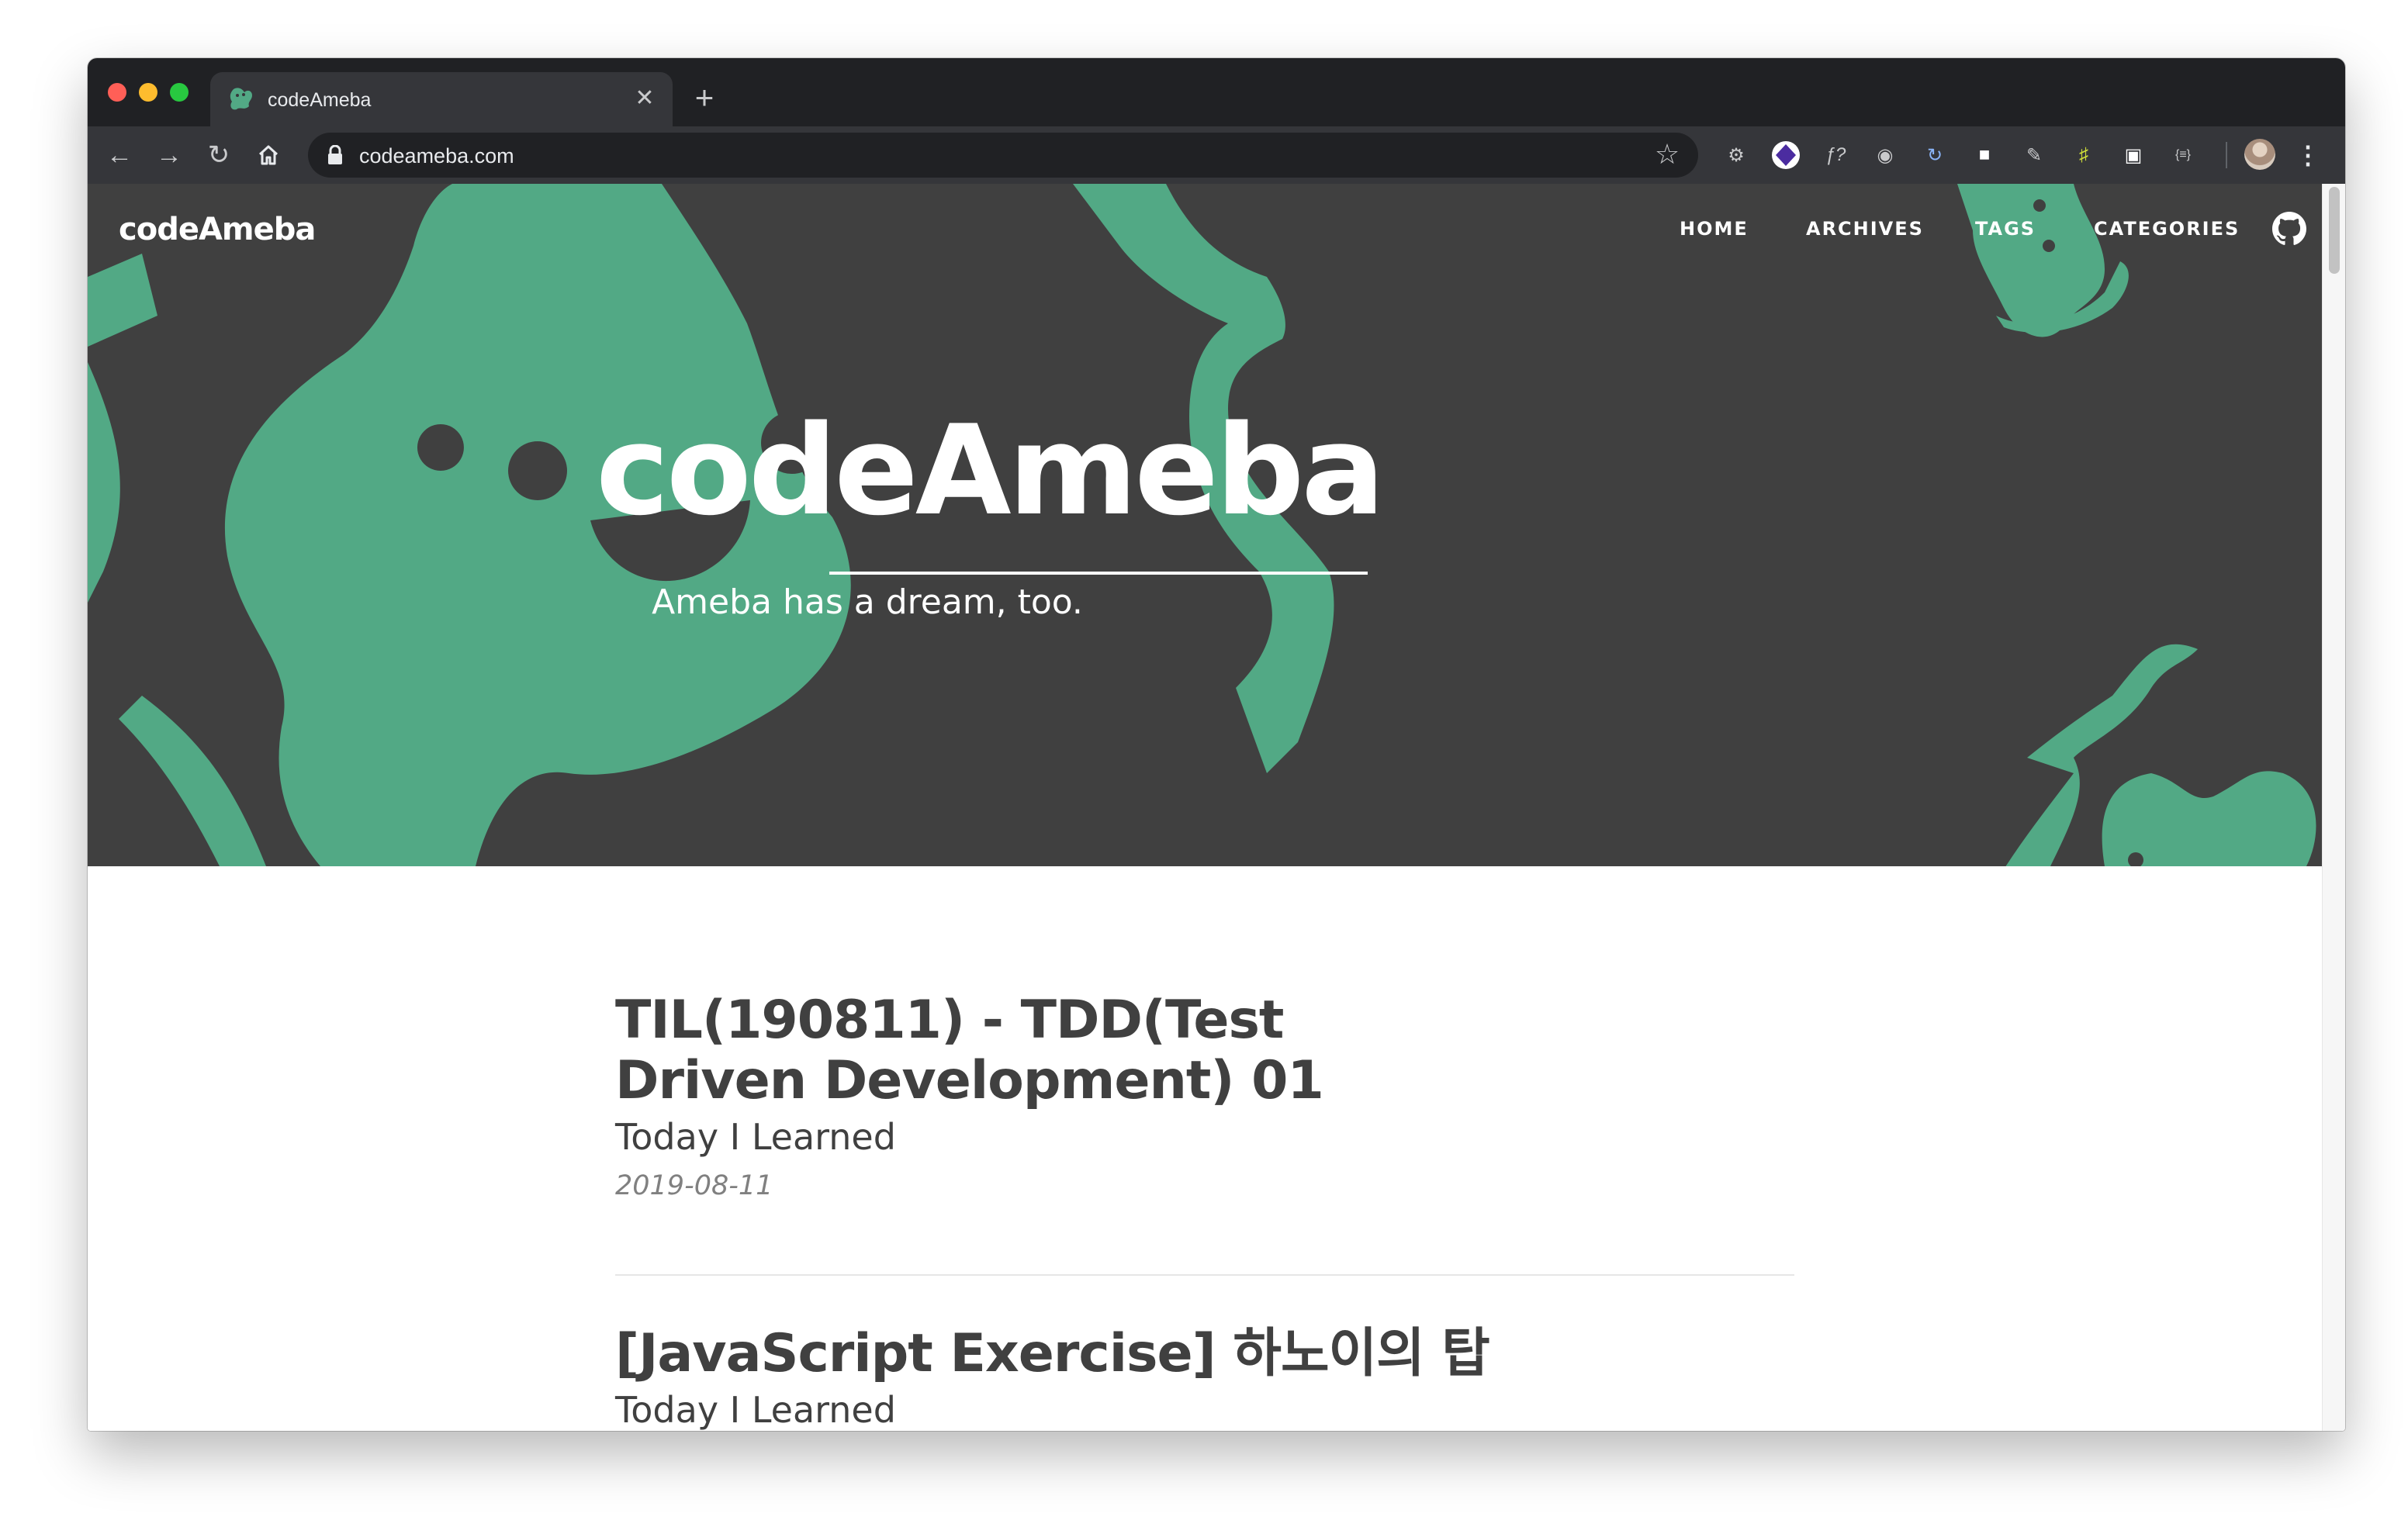 This screenshot has width=2408, height=1534. Describe the element at coordinates (1935, 155) in the screenshot. I see `rotate-extension-icon: ↻` at that location.